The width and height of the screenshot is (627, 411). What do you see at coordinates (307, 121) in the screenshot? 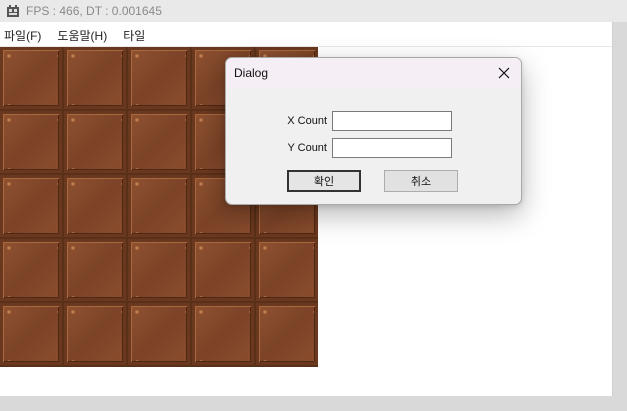
I see `x-count-label: X Count` at bounding box center [307, 121].